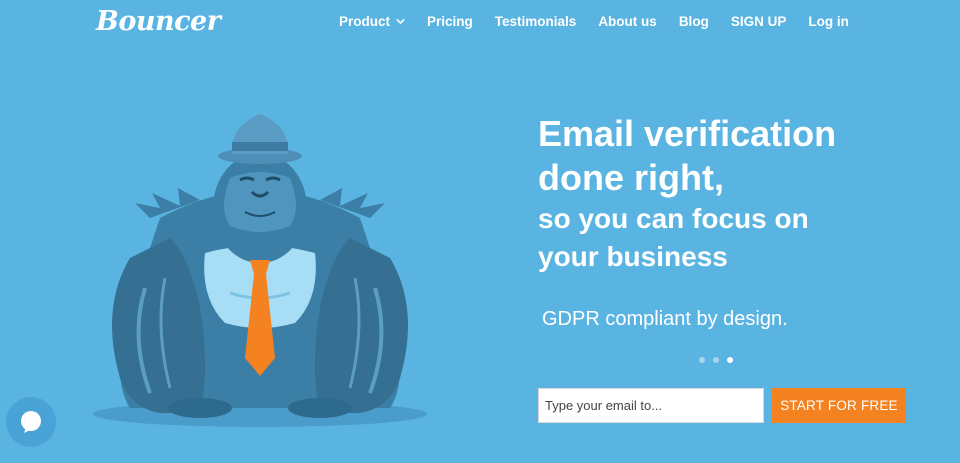 Image resolution: width=960 pixels, height=463 pixels. What do you see at coordinates (759, 21) in the screenshot?
I see `nav-sign-up: SIGN UP` at bounding box center [759, 21].